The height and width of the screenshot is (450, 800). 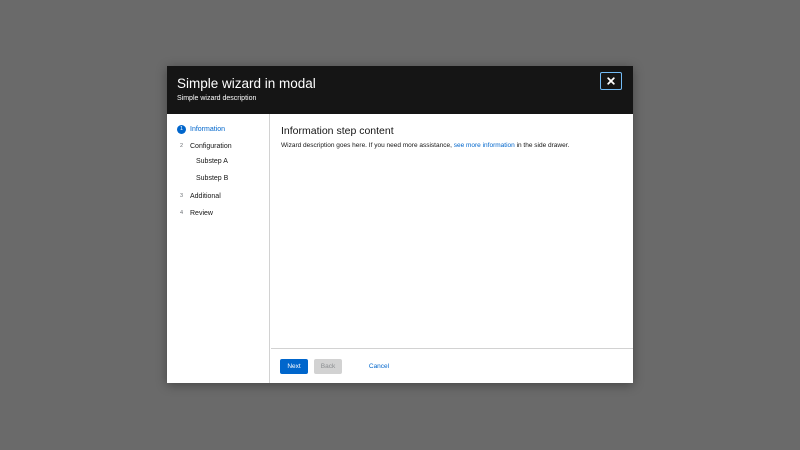 What do you see at coordinates (181, 129) in the screenshot?
I see `step-number-badge: 1` at bounding box center [181, 129].